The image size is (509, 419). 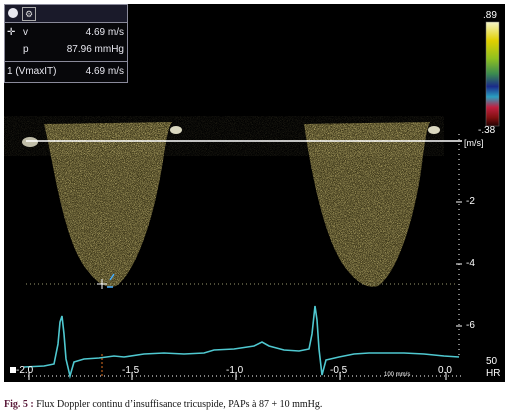 I want to click on pressure-value: 87.96 mmHg, so click(x=95, y=49).